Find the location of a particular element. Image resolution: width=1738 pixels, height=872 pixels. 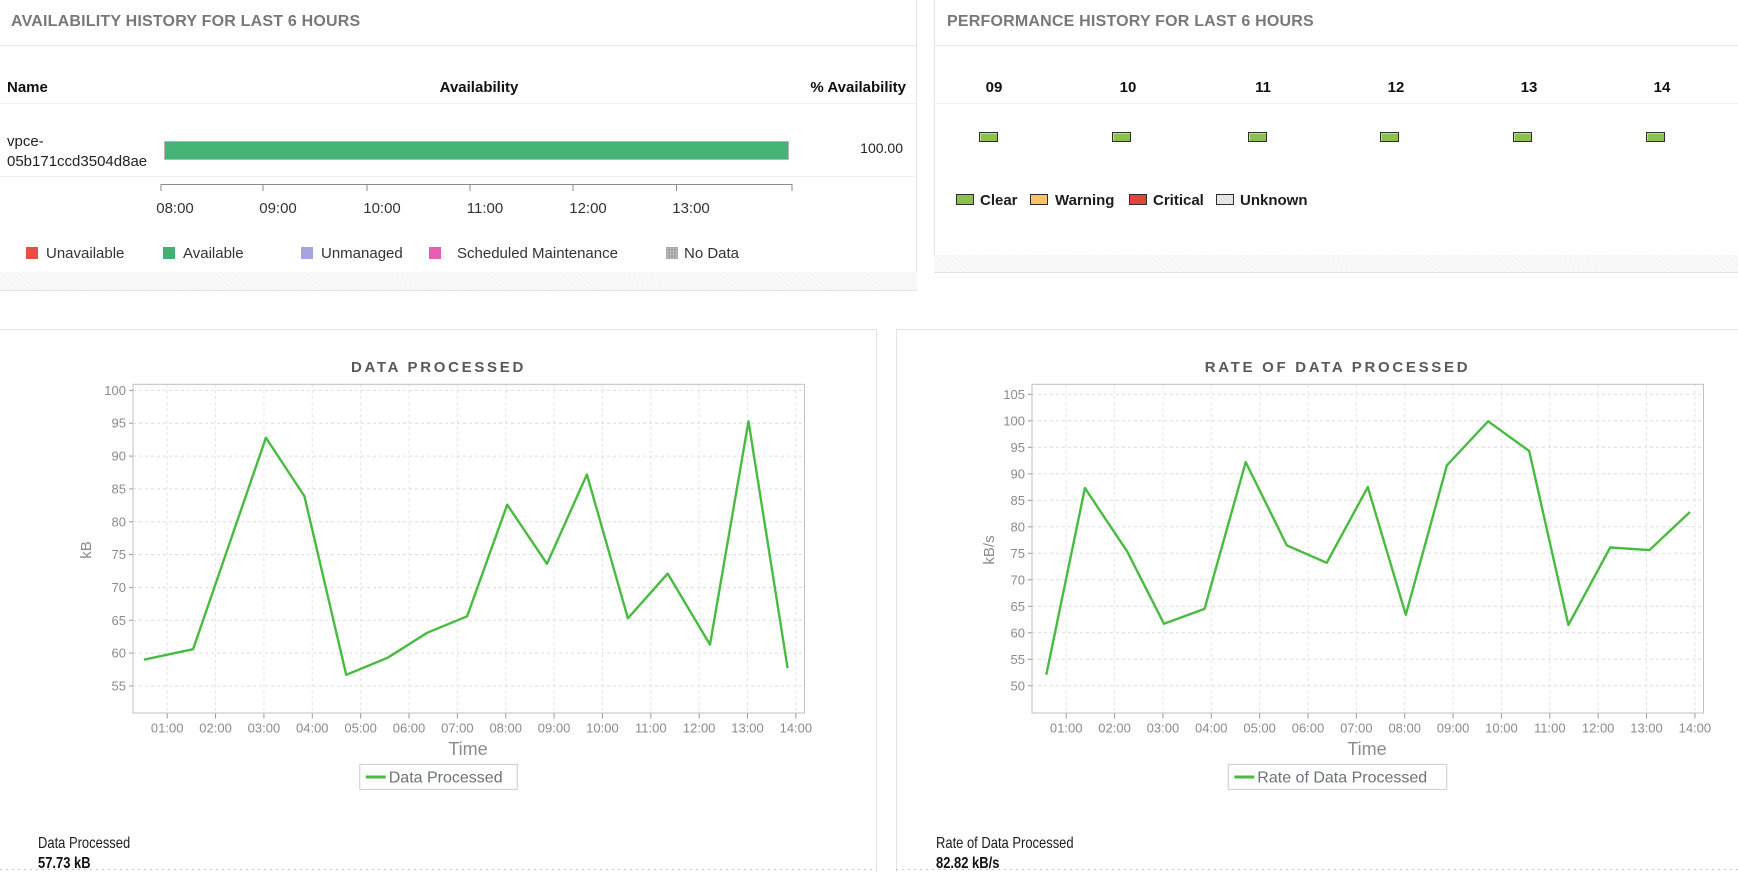

svg-text: 105 is located at coordinates (1014, 394).